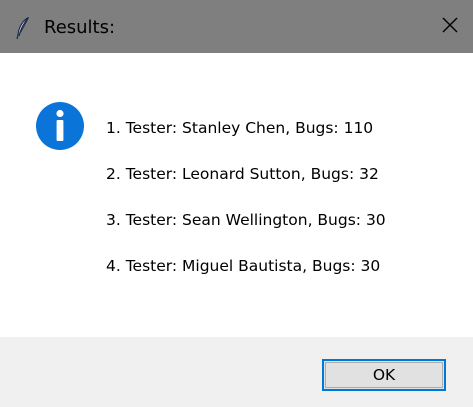 The height and width of the screenshot is (407, 473). Describe the element at coordinates (236, 26) in the screenshot. I see `title-bar: Results:` at that location.